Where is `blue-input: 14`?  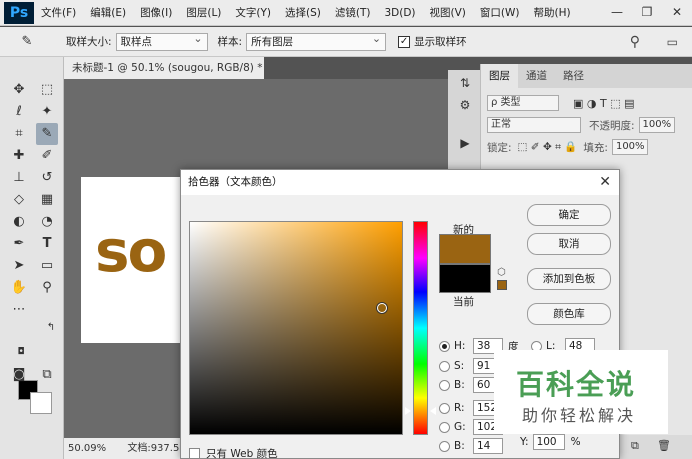 blue-input: 14 is located at coordinates (488, 446).